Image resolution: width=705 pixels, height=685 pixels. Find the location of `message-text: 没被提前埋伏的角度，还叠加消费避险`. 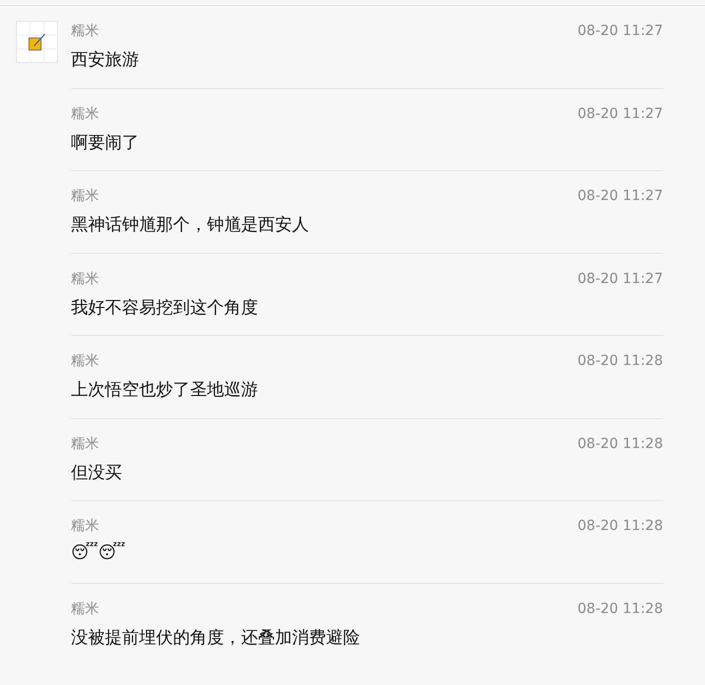

message-text: 没被提前埋伏的角度，还叠加消费避险 is located at coordinates (215, 637).